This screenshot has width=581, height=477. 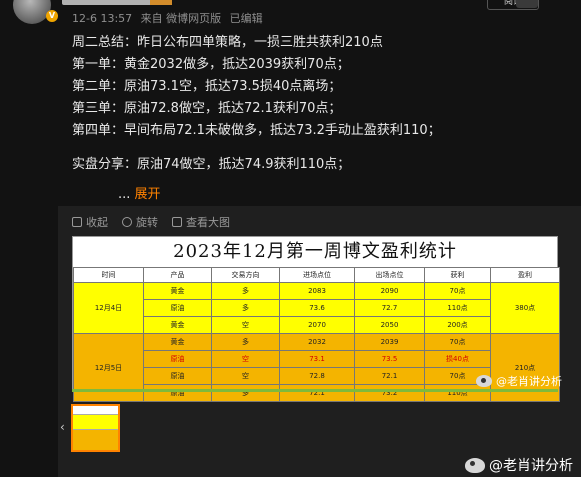 What do you see at coordinates (457, 325) in the screenshot?
I see `profit-cell: 200点` at bounding box center [457, 325].